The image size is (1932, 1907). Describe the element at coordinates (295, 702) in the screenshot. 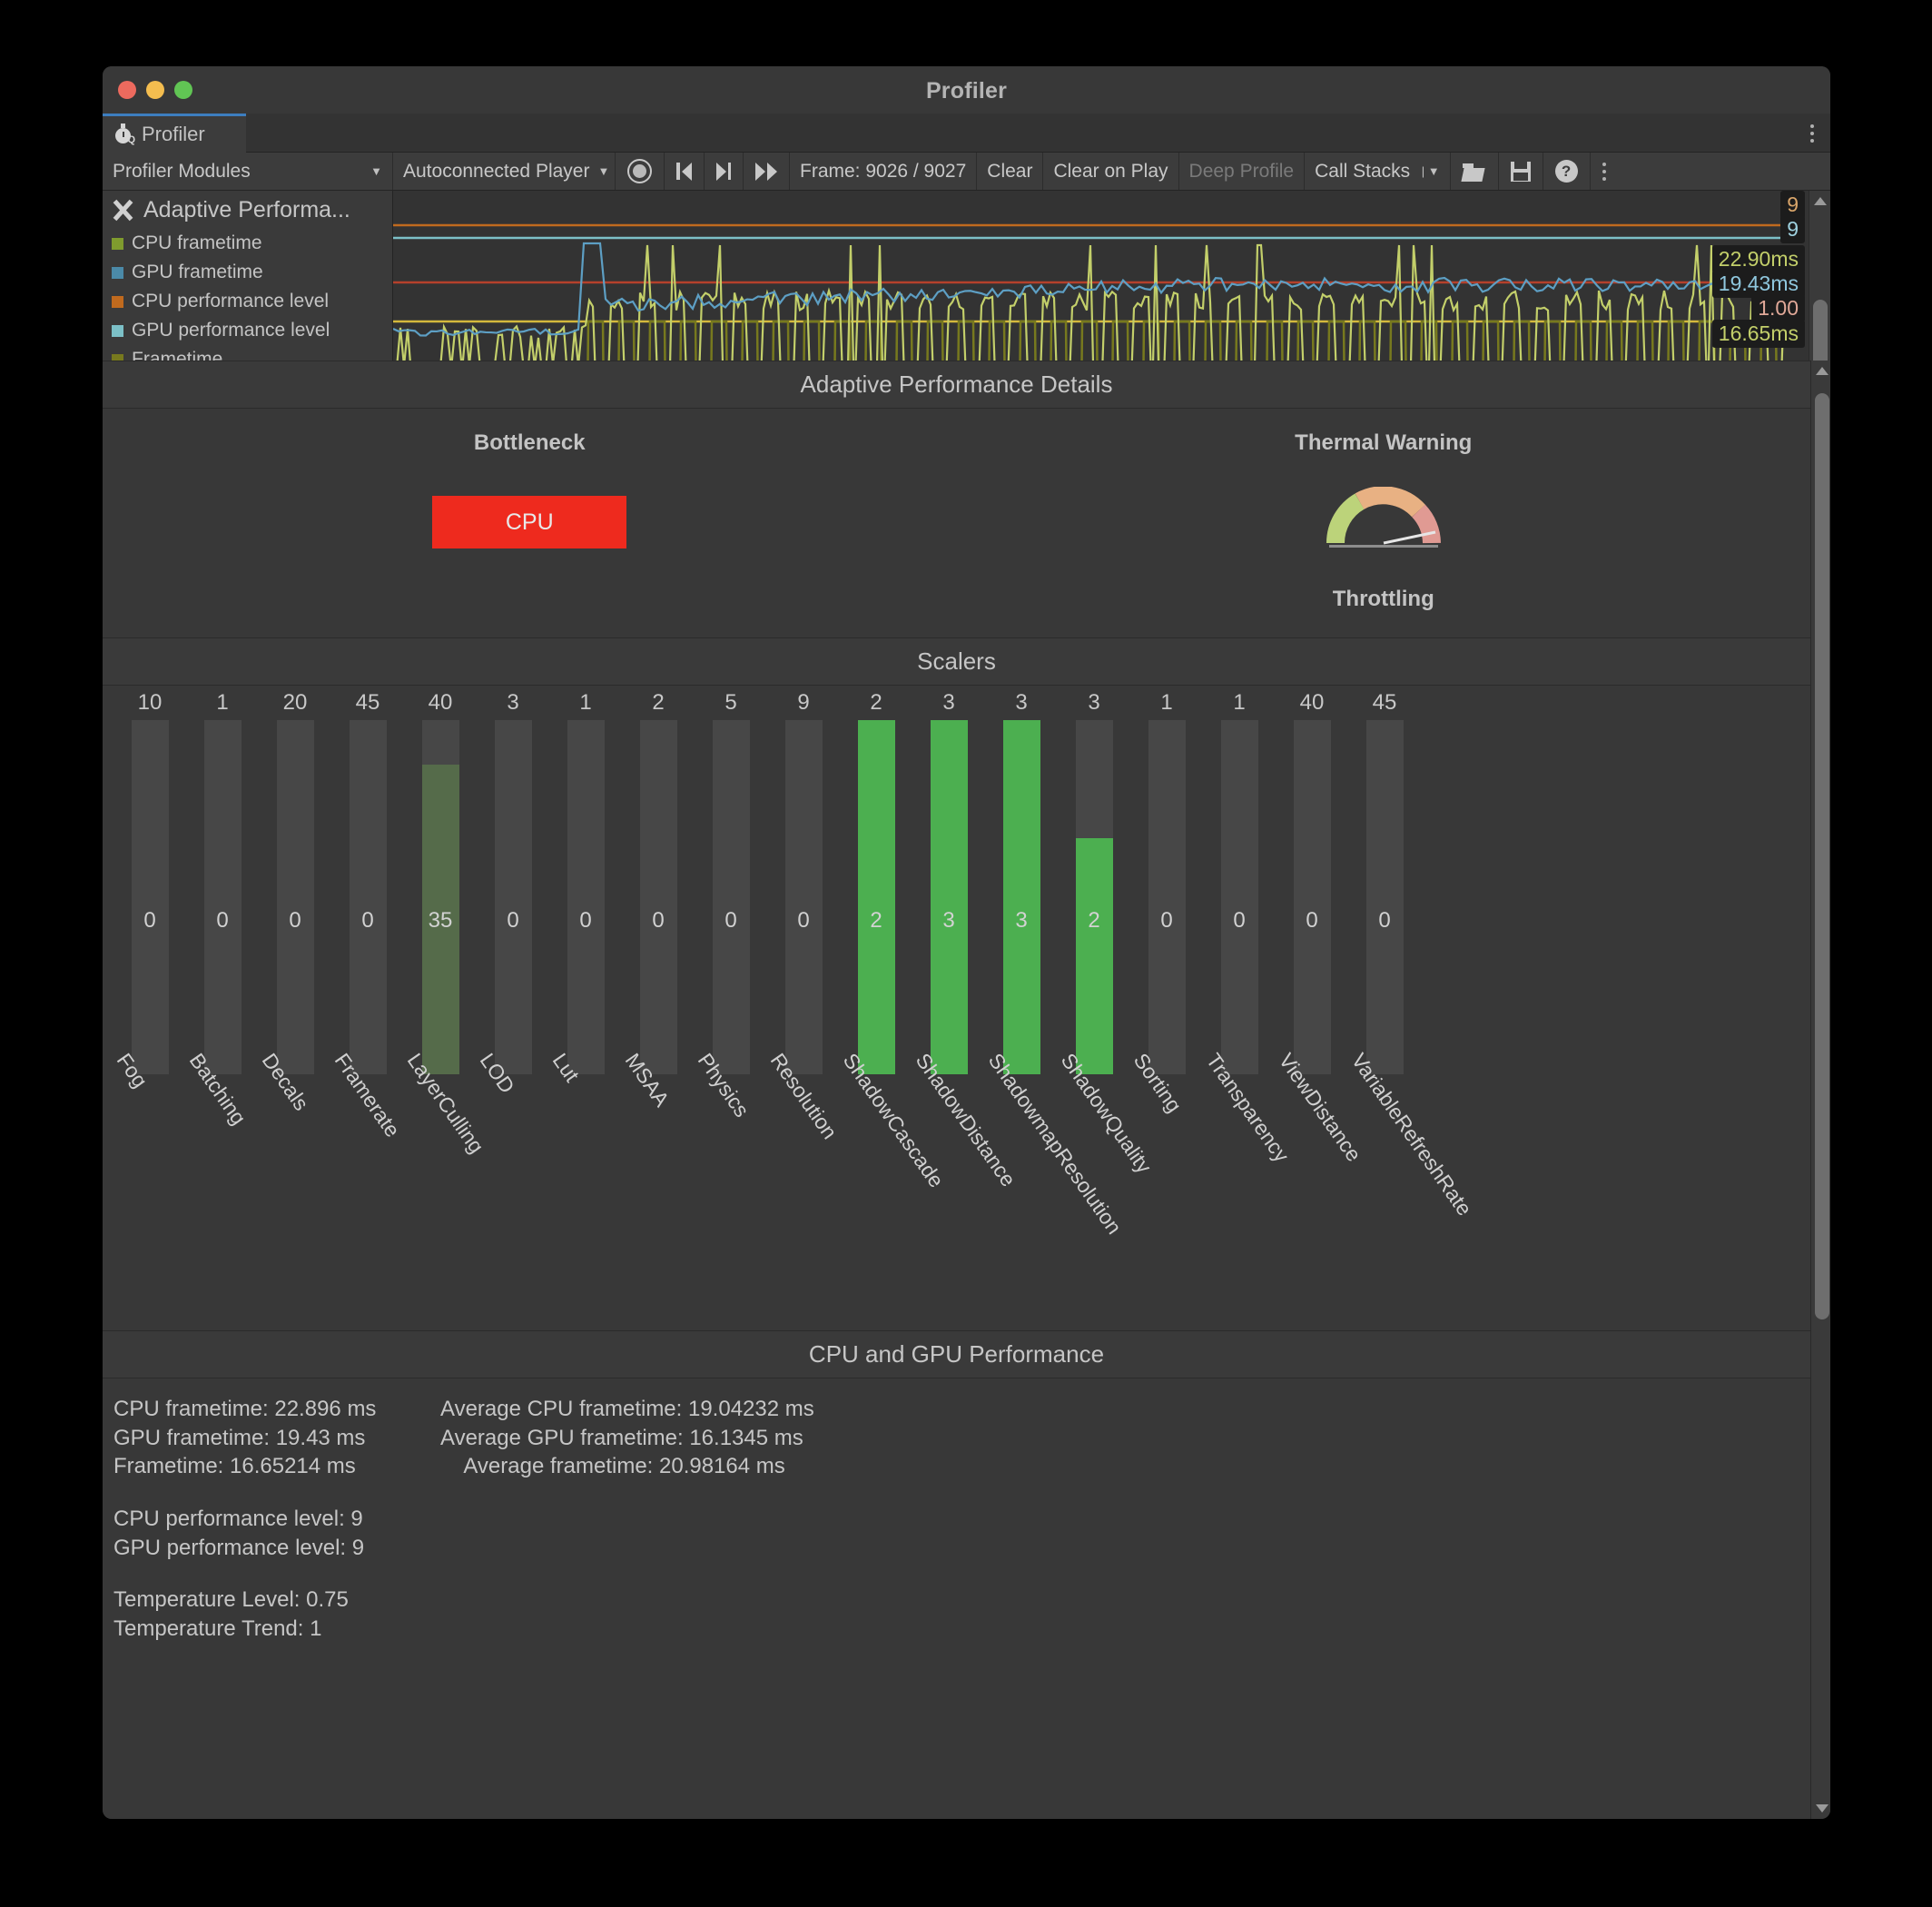

I see `scaler-max-label: 20` at that location.